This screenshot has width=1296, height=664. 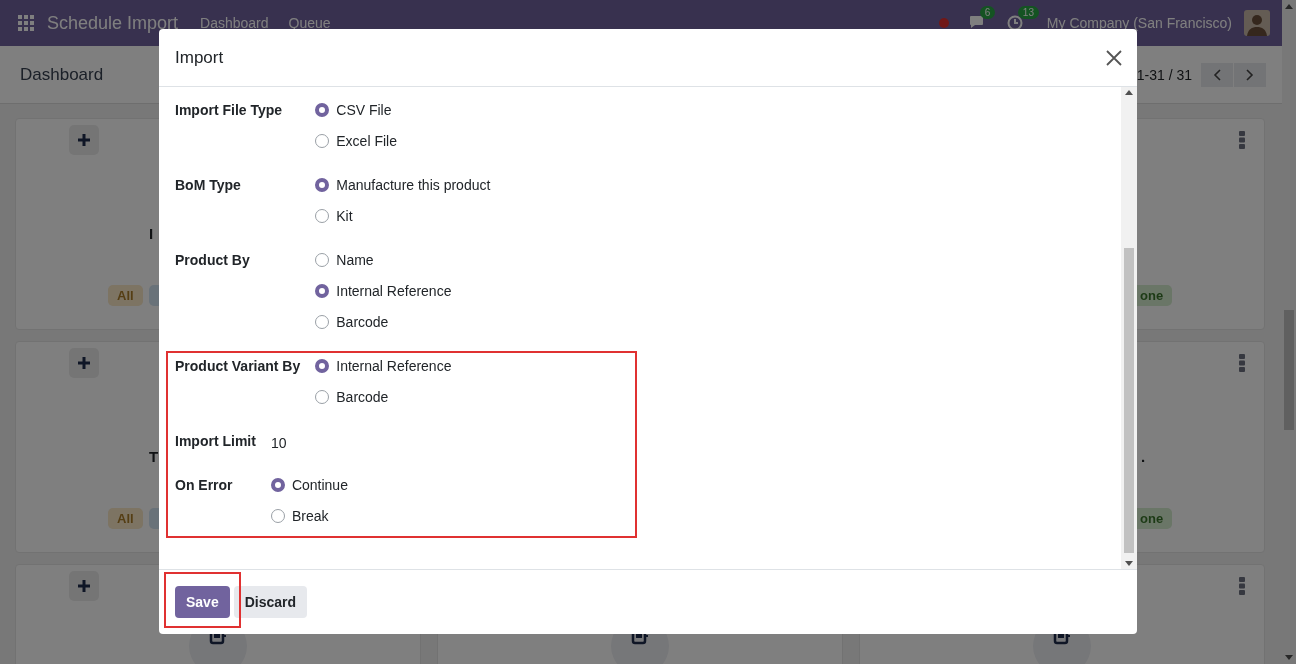 What do you see at coordinates (215, 441) in the screenshot?
I see `field-label: Import Limit` at bounding box center [215, 441].